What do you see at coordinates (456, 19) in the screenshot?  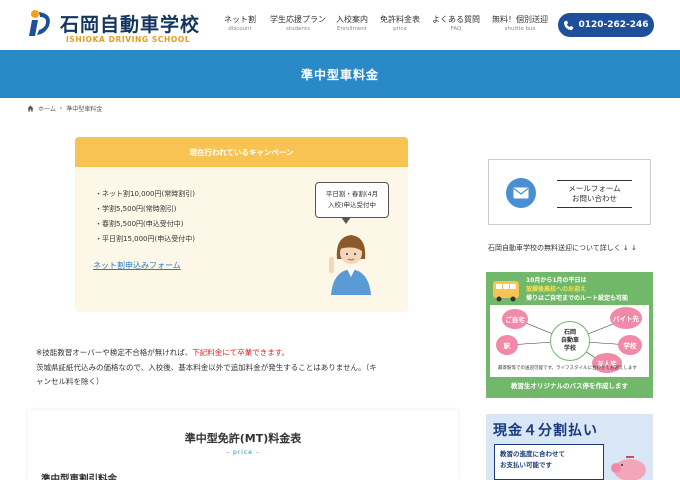 I see `nav-label: よくある質問` at bounding box center [456, 19].